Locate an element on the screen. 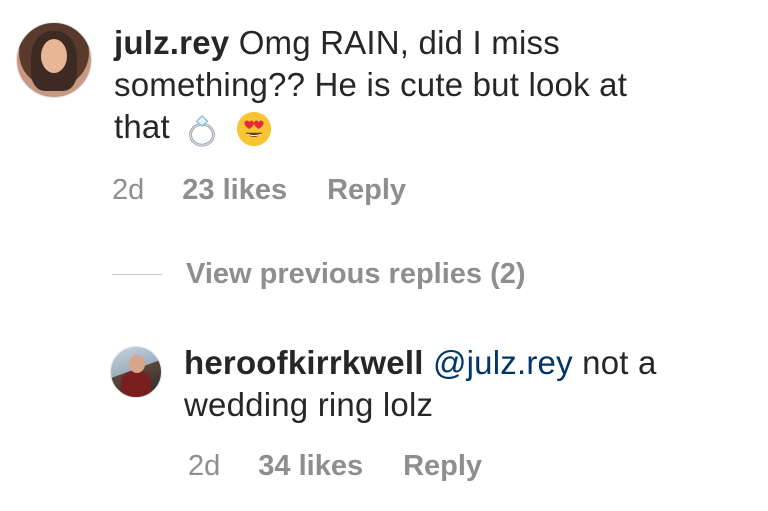 The height and width of the screenshot is (511, 768). mention-link: @julz.rey is located at coordinates (503, 362).